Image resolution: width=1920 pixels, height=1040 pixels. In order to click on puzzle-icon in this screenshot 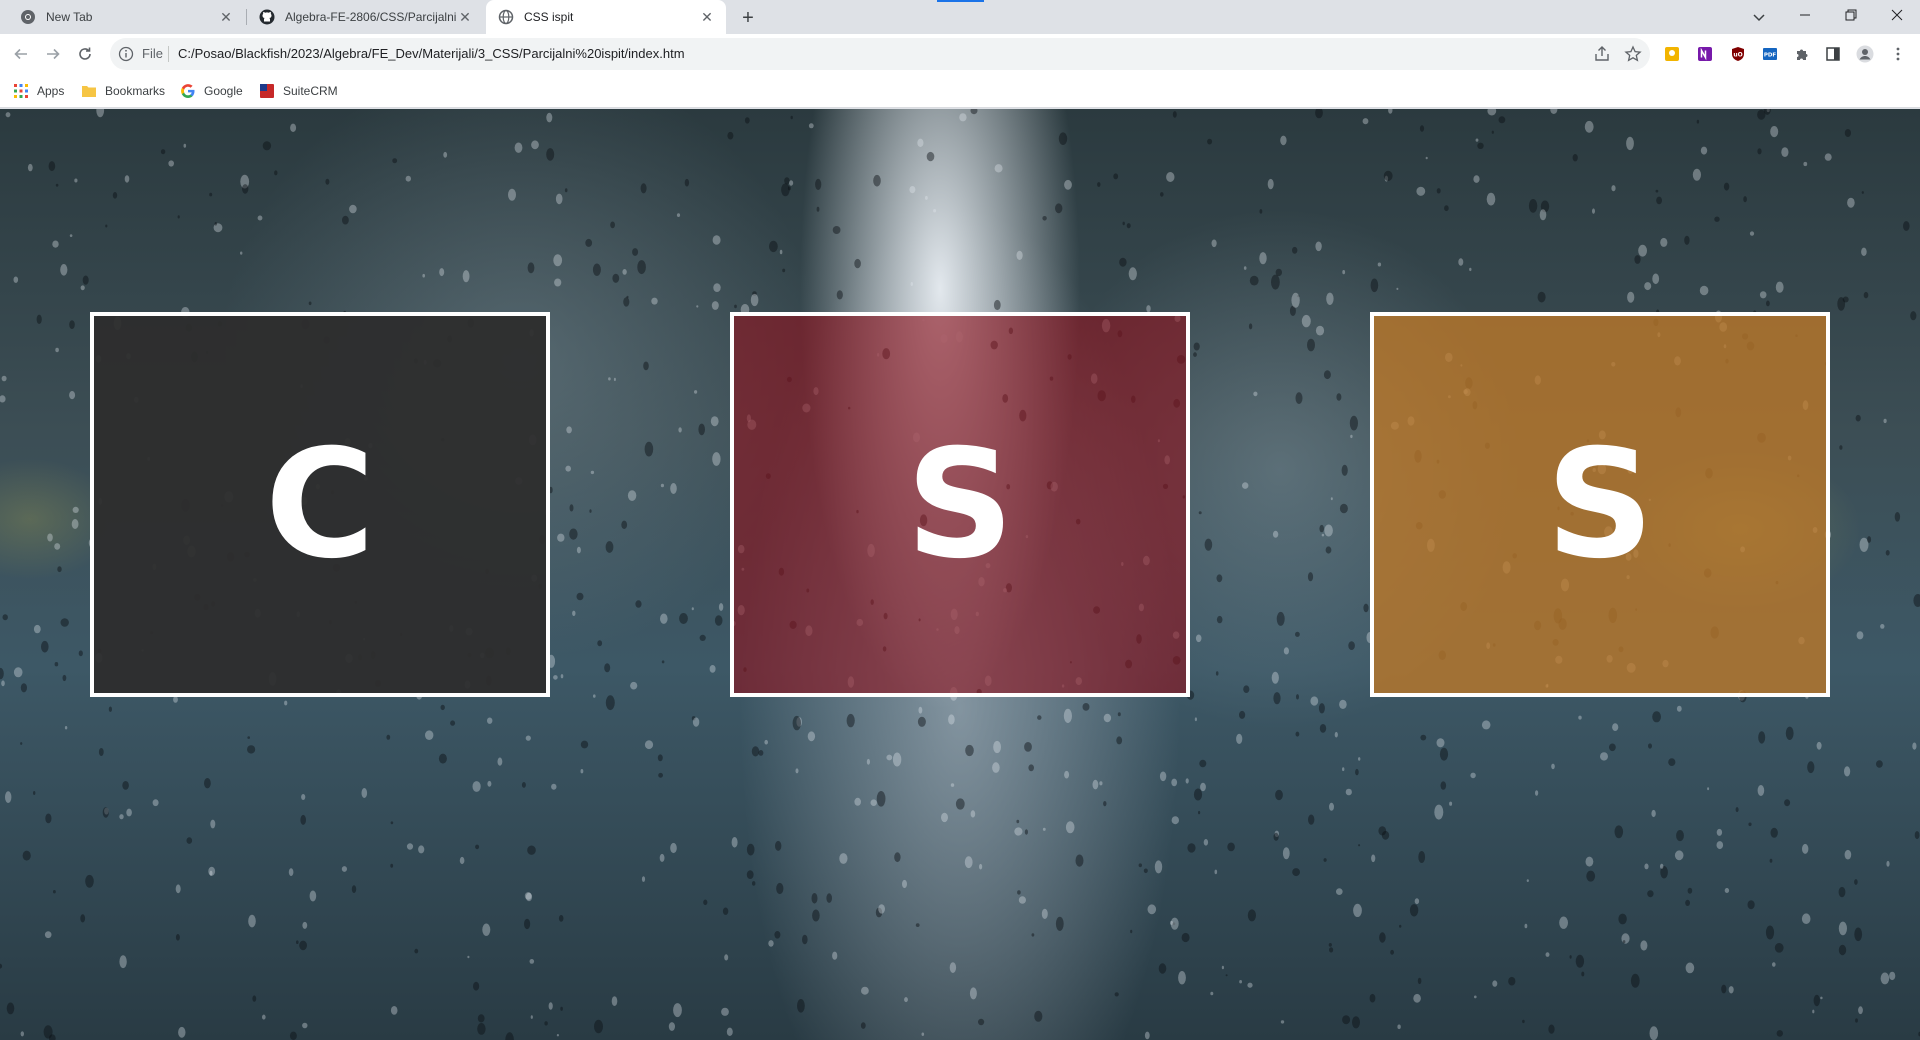, I will do `click(1802, 54)`.